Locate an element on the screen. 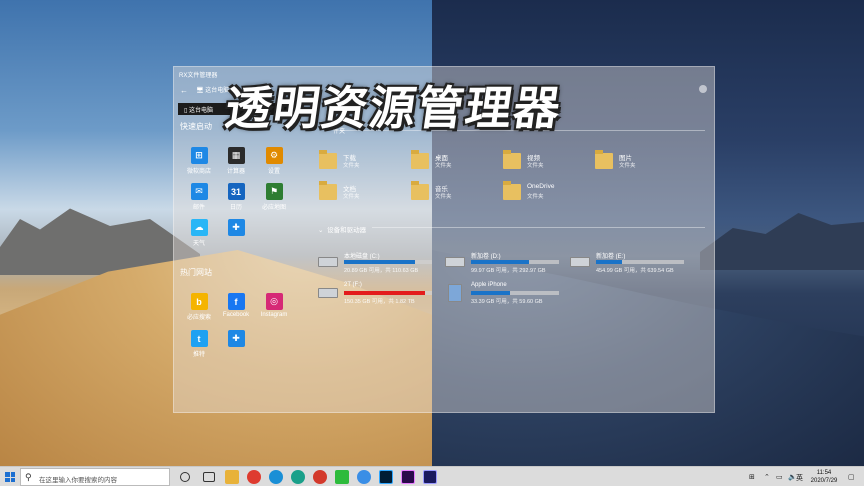 The image size is (864, 486). devices-group-header: ⌄ 设备和驱动器 is located at coordinates (342, 229).